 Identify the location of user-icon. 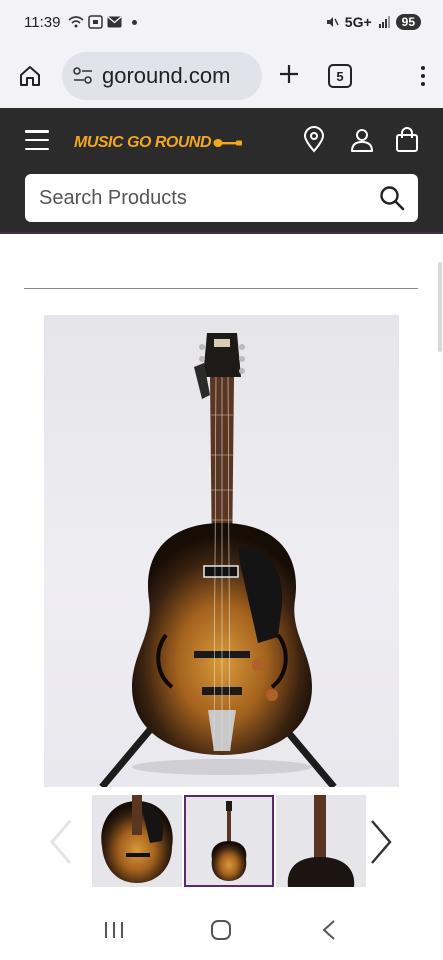
(362, 140).